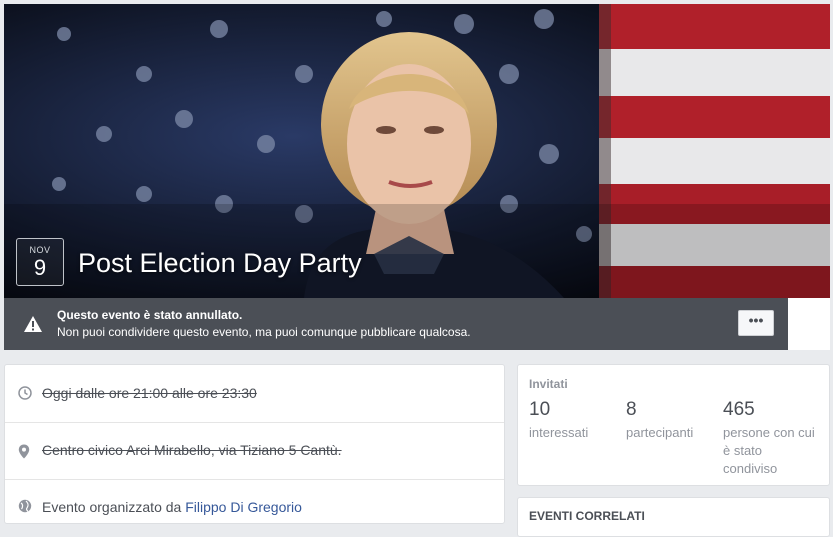 The width and height of the screenshot is (833, 537). I want to click on clock-icon, so click(25, 393).